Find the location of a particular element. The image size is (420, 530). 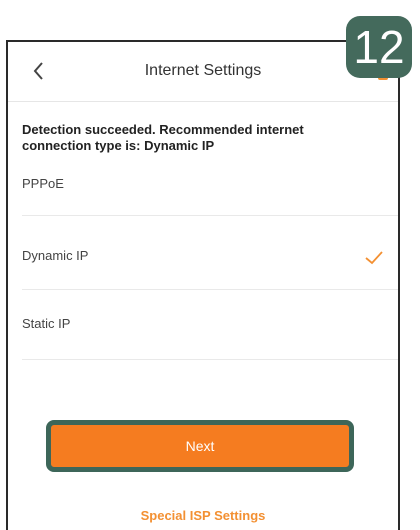

option-label: Static IP is located at coordinates (46, 323).